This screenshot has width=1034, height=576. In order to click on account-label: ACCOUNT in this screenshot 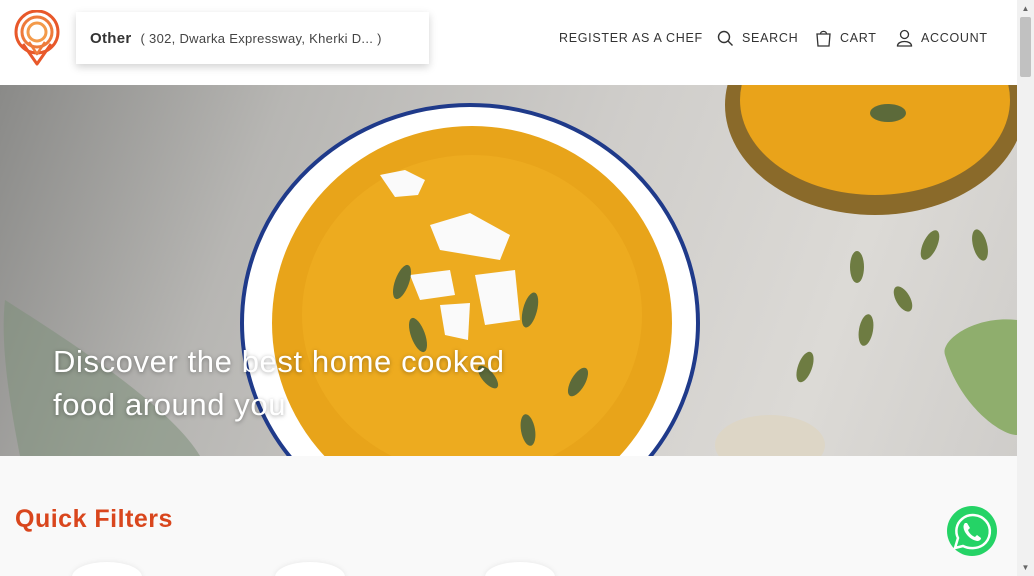, I will do `click(954, 38)`.